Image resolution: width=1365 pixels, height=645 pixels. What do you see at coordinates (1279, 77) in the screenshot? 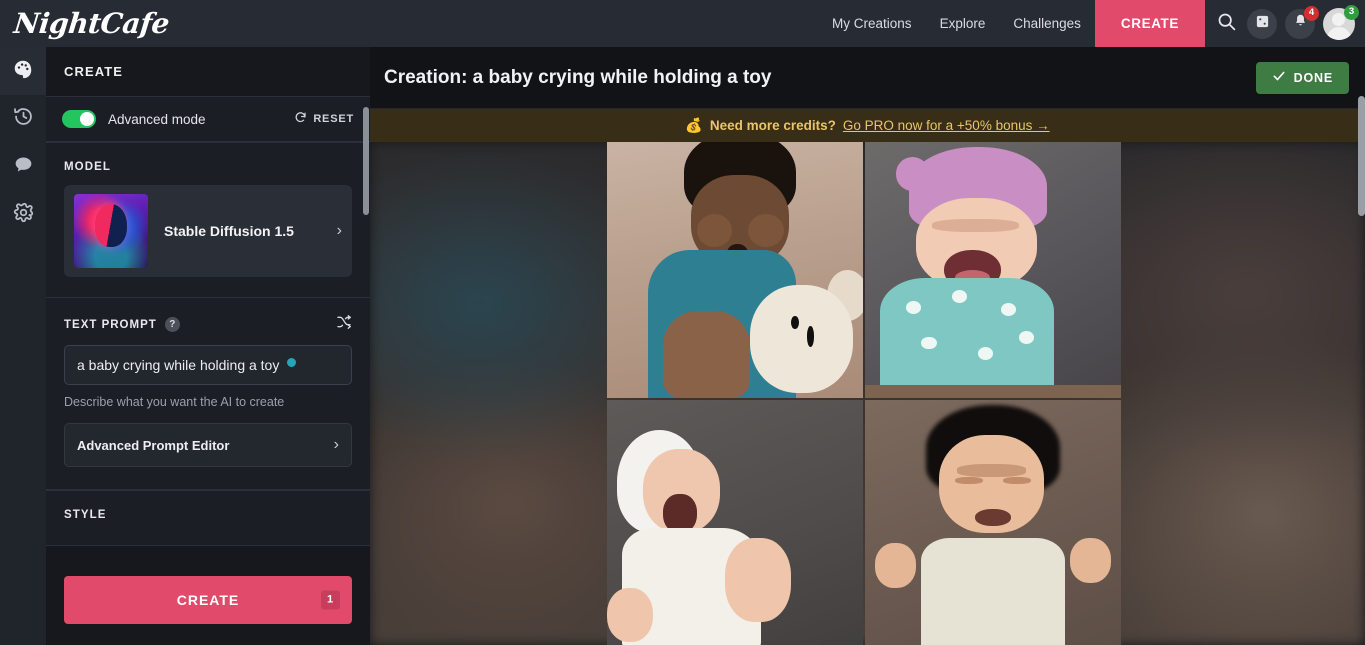
I see `check-icon` at bounding box center [1279, 77].